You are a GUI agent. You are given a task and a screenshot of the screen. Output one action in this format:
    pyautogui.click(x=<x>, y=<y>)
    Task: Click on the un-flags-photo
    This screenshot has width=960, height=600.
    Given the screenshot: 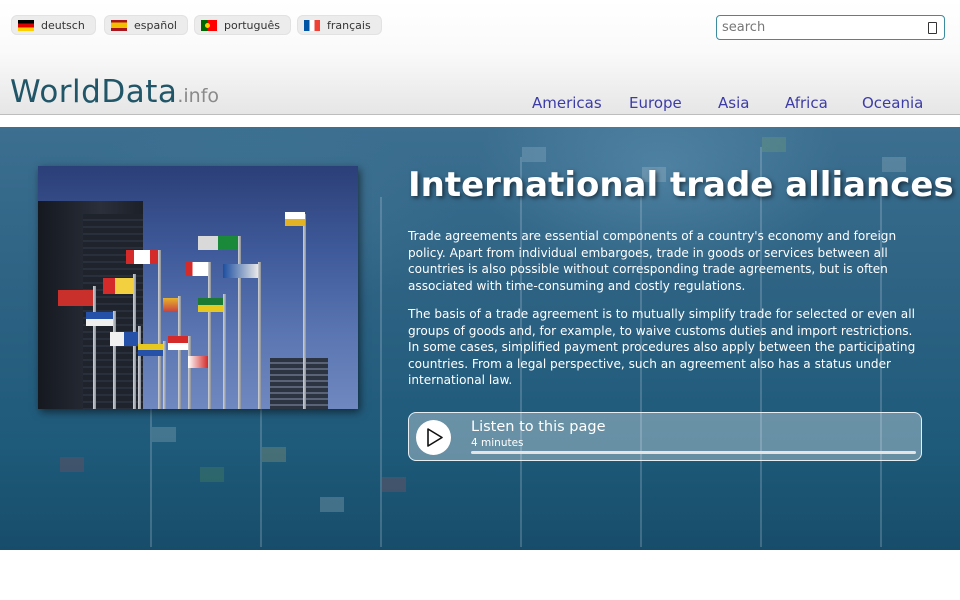 What is the action you would take?
    pyautogui.click(x=198, y=287)
    